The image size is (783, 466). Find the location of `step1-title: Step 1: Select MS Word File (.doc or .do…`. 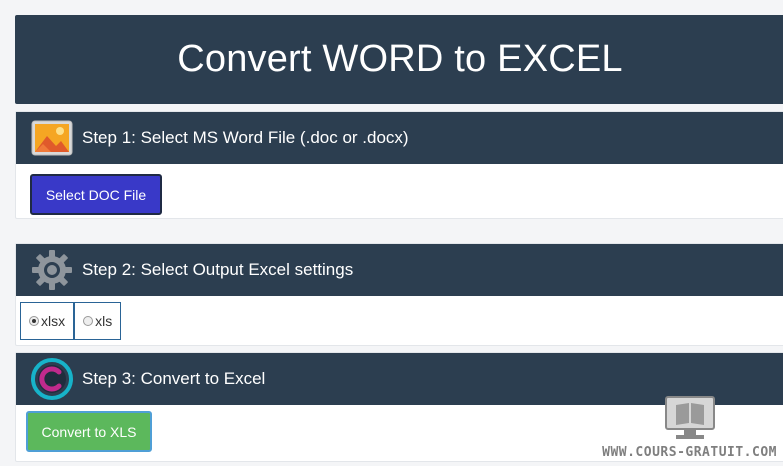

step1-title: Step 1: Select MS Word File (.doc or .do… is located at coordinates (245, 137).